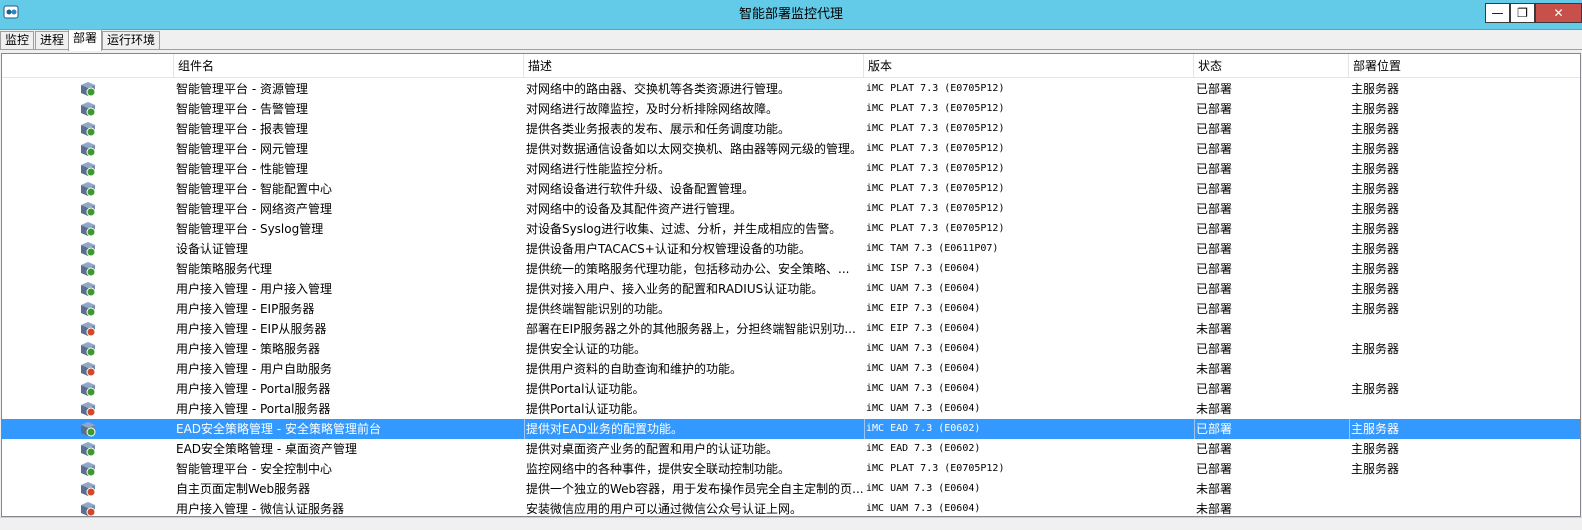 The image size is (1582, 530). Describe the element at coordinates (88, 66) in the screenshot. I see `header-icon-column` at that location.